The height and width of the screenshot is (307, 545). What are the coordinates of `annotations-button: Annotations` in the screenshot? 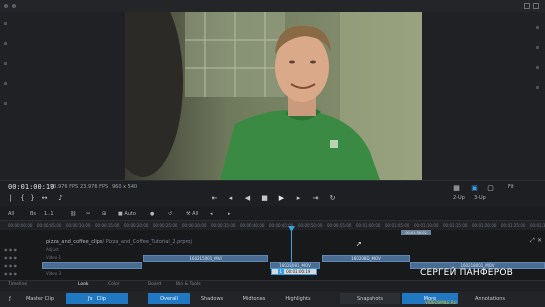 It's located at (490, 298).